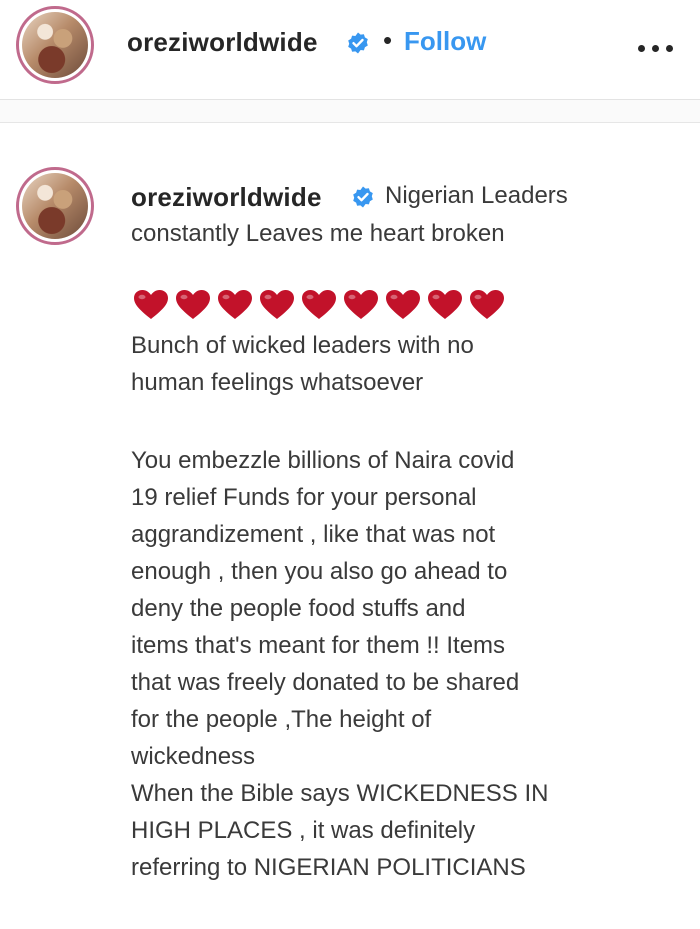  What do you see at coordinates (313, 534) in the screenshot?
I see `caption-line: aggrandizement , like that was not` at bounding box center [313, 534].